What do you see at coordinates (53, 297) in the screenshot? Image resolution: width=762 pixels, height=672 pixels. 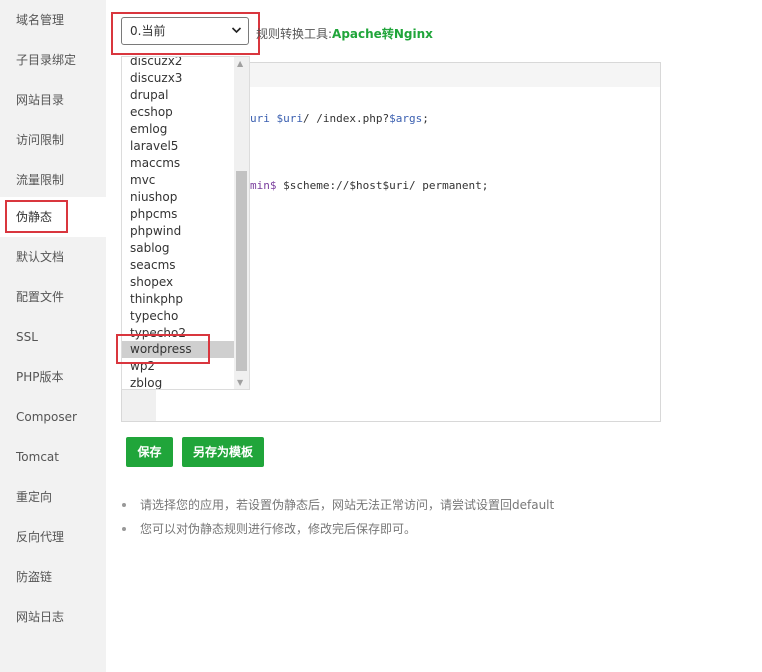 I see `sidebar-item-config-file: 配置文件` at bounding box center [53, 297].